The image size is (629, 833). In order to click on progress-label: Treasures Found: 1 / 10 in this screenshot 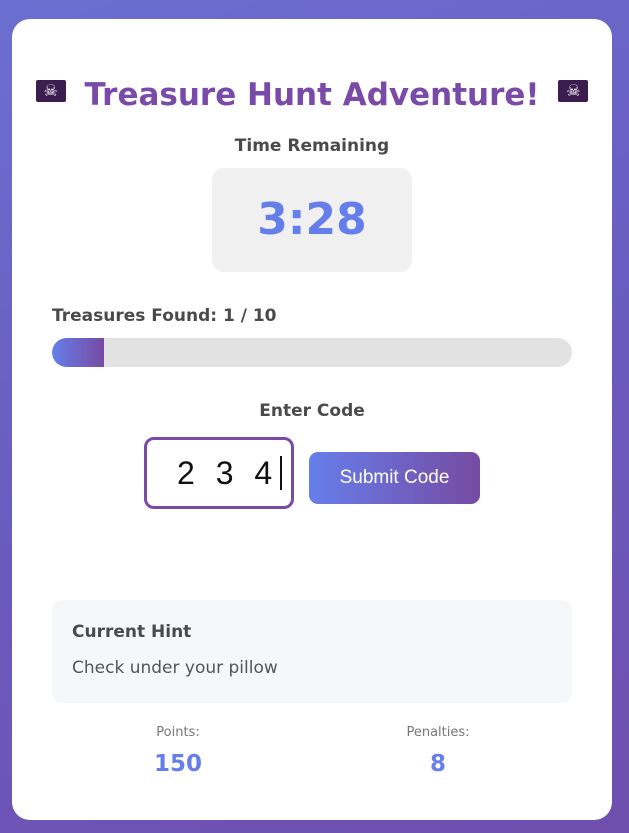, I will do `click(164, 316)`.